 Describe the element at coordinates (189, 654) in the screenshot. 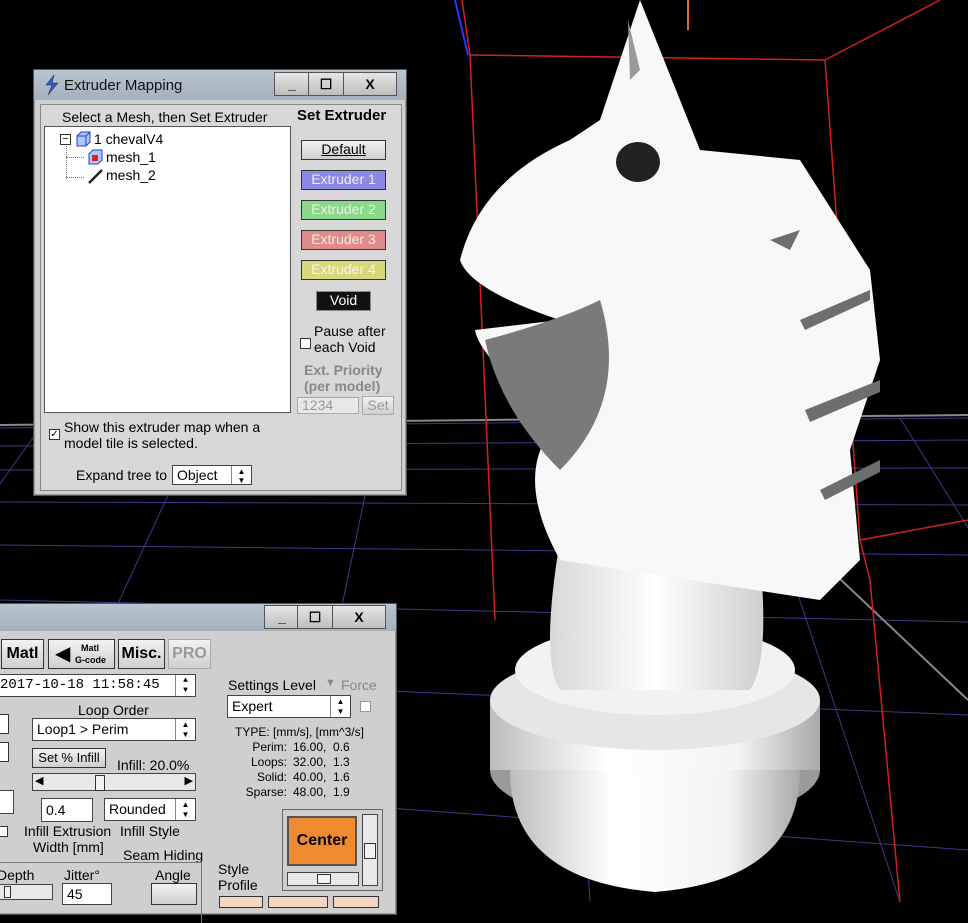

I see `tab-pro: PRO` at that location.